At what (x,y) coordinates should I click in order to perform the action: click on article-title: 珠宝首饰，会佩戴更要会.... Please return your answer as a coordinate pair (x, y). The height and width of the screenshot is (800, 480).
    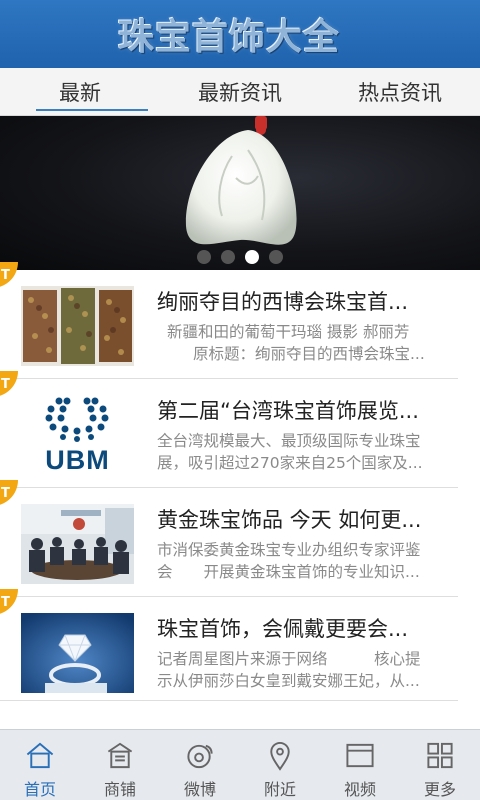
    Looking at the image, I should click on (303, 628).